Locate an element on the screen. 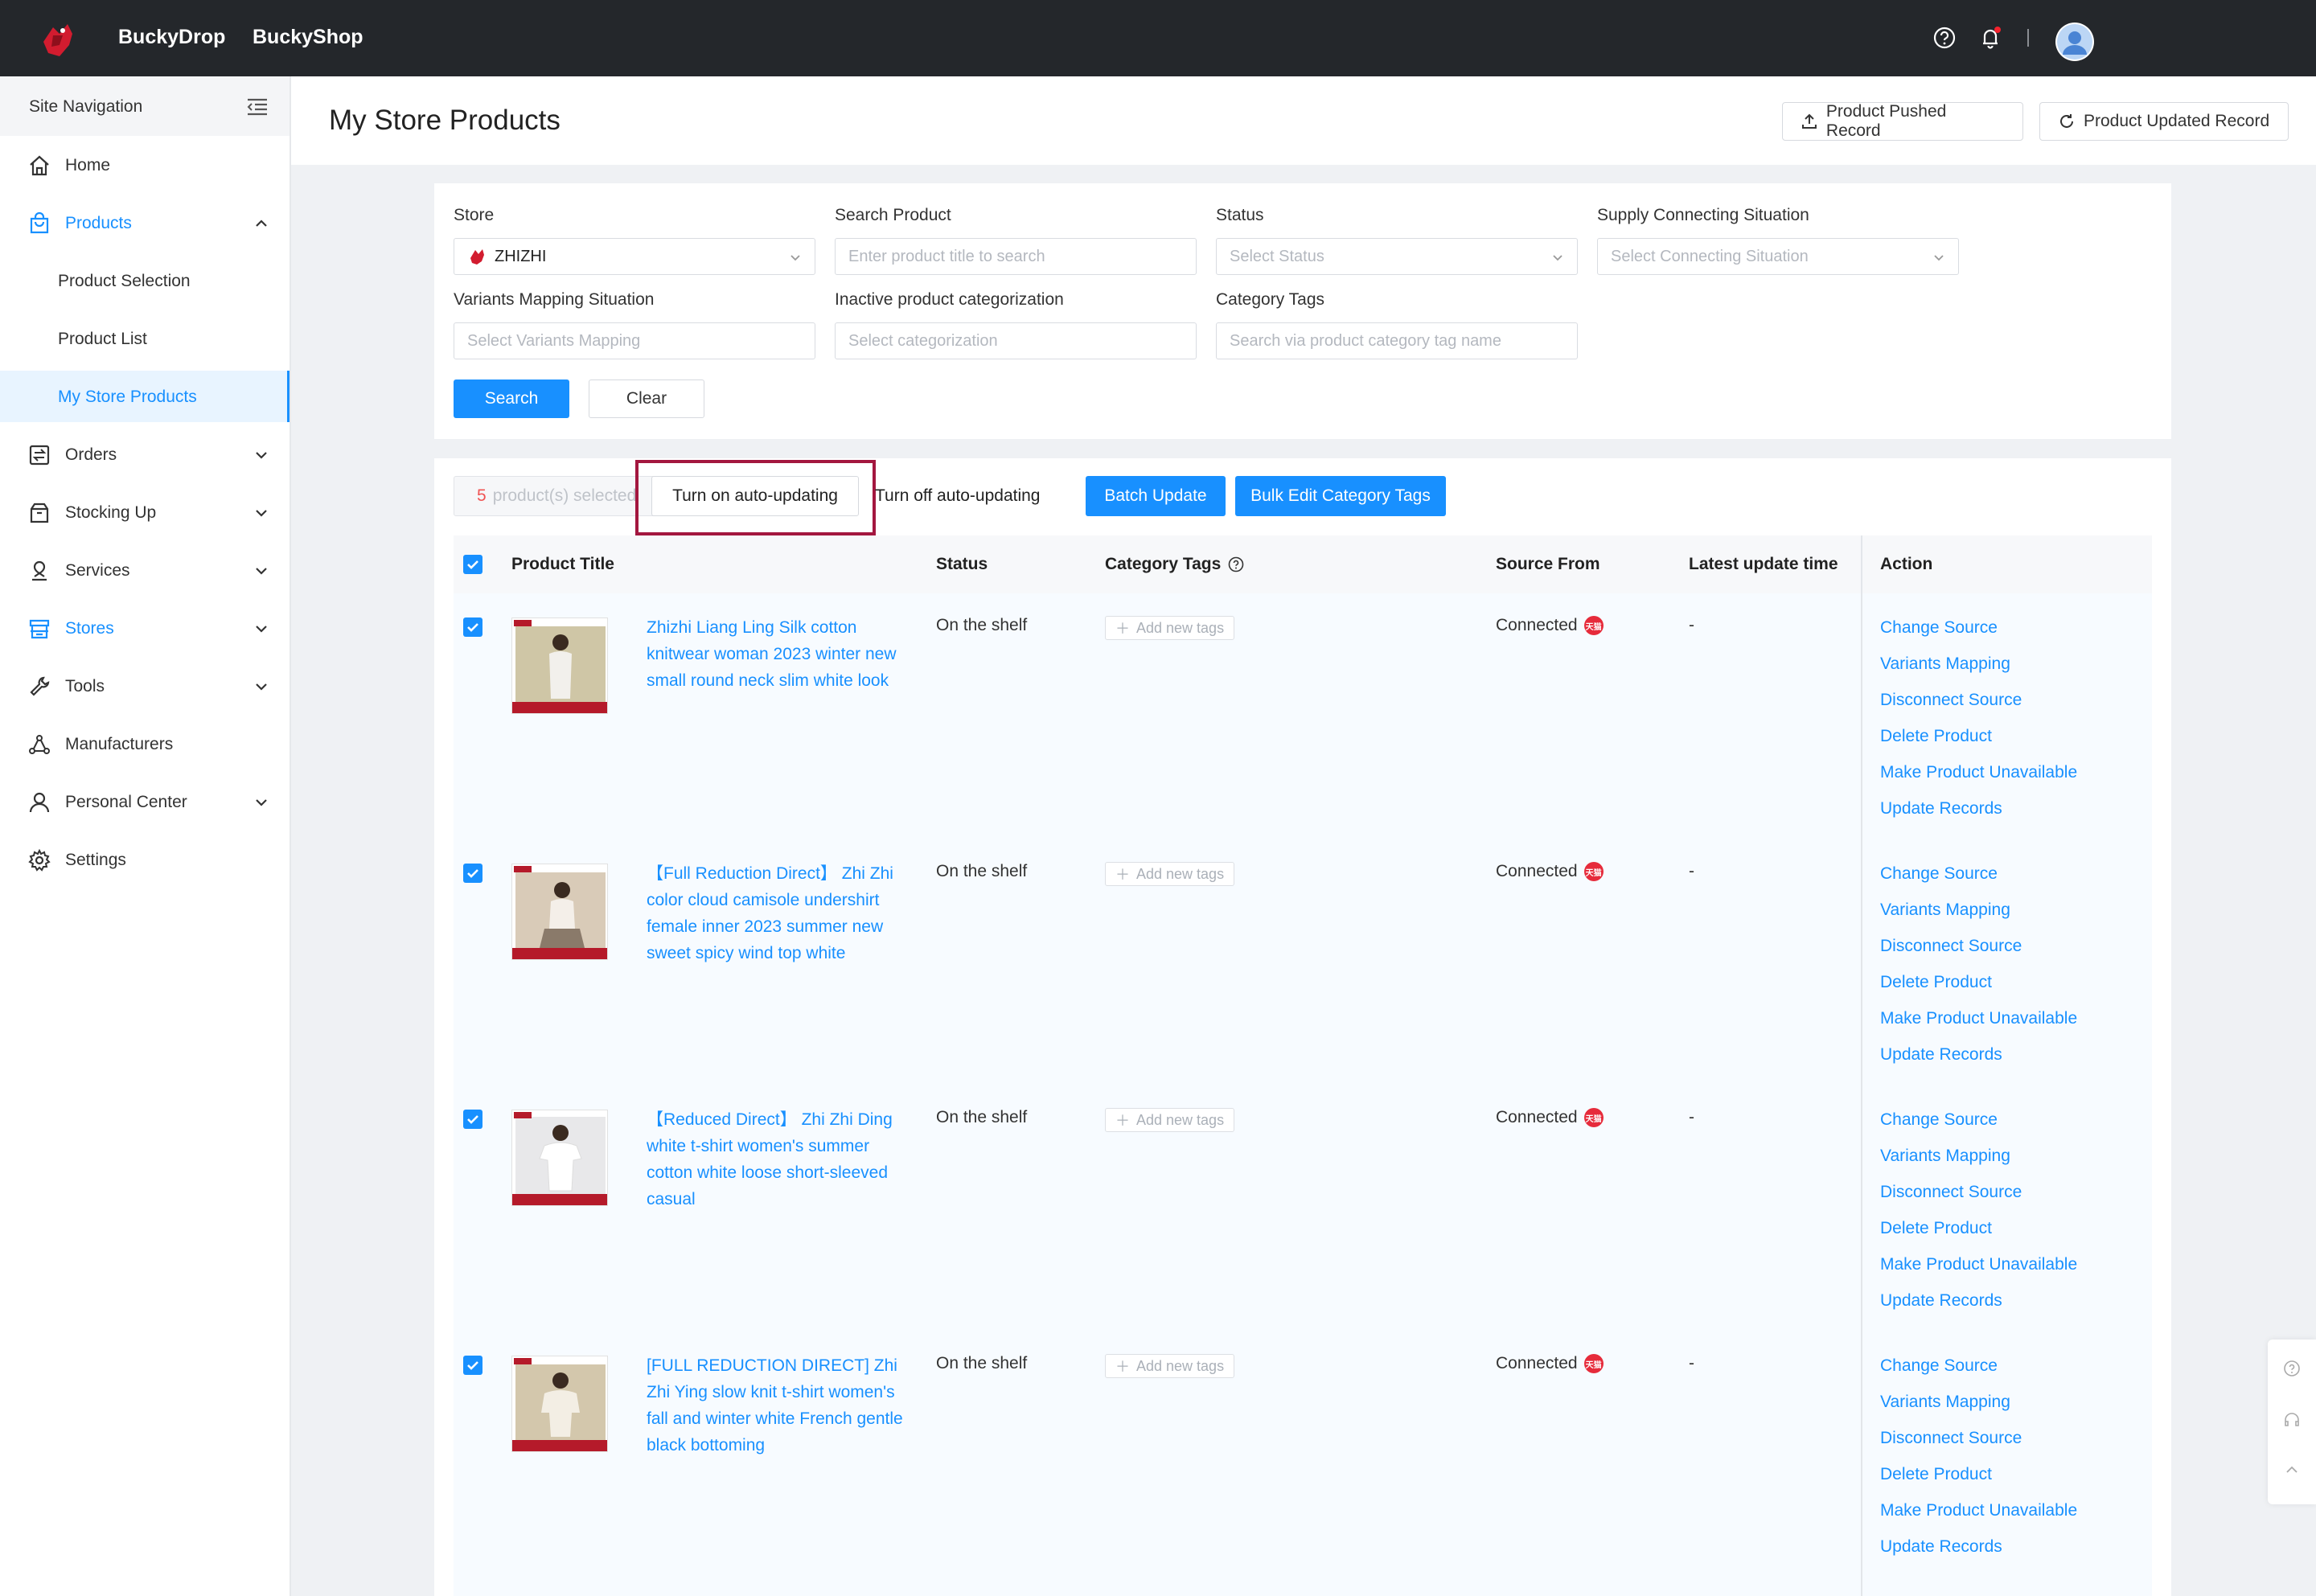 The image size is (2316, 1596). sidebar-item-label: Personal Center is located at coordinates (126, 802).